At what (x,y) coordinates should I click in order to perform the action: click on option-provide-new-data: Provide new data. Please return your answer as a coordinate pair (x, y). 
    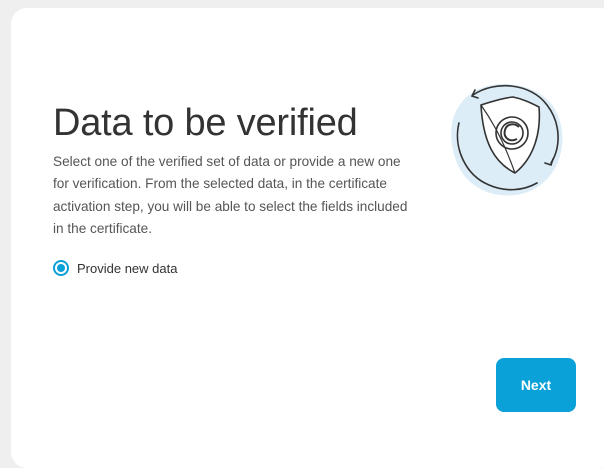
    Looking at the image, I should click on (115, 268).